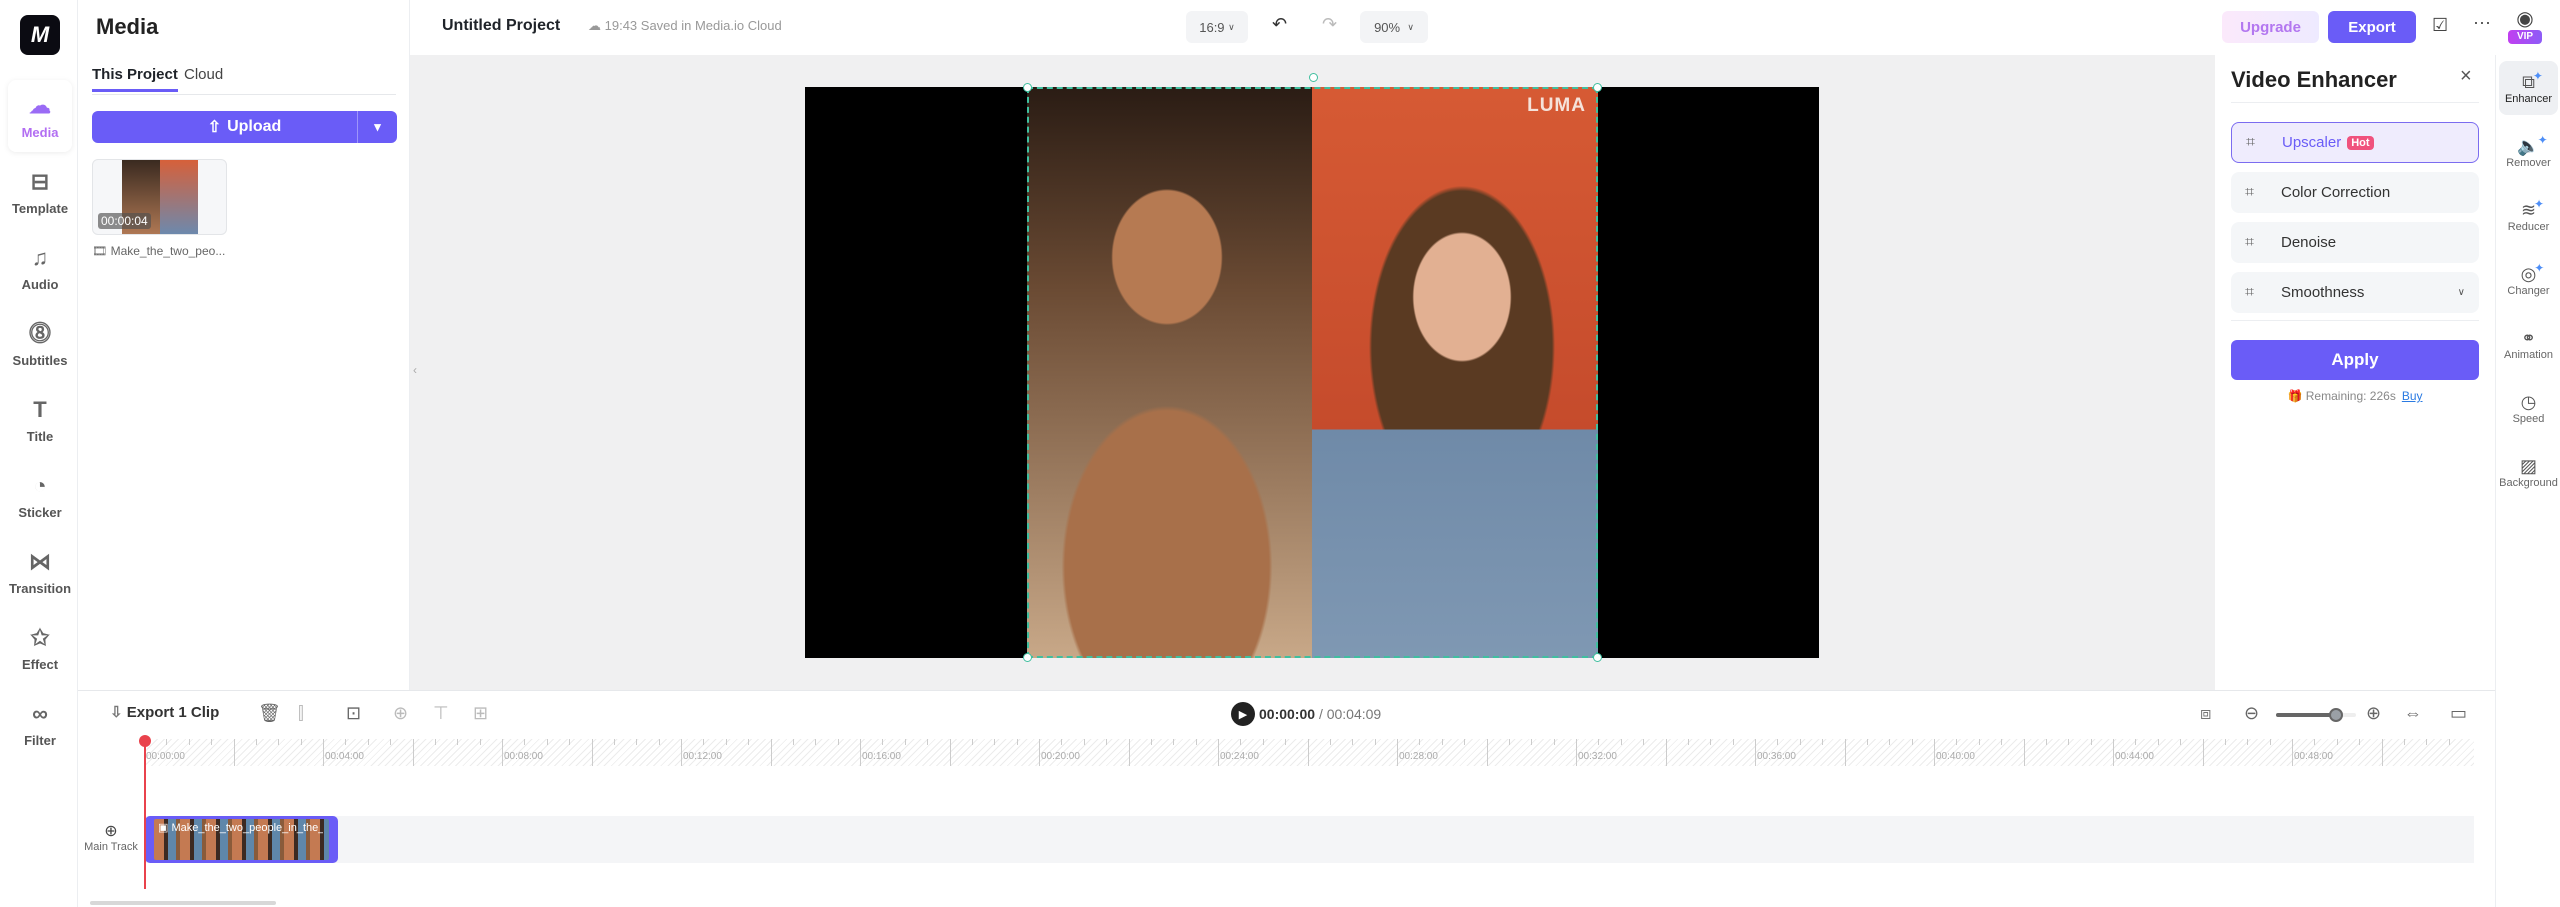 This screenshot has width=2560, height=907. I want to click on buy-link: Buy, so click(2412, 396).